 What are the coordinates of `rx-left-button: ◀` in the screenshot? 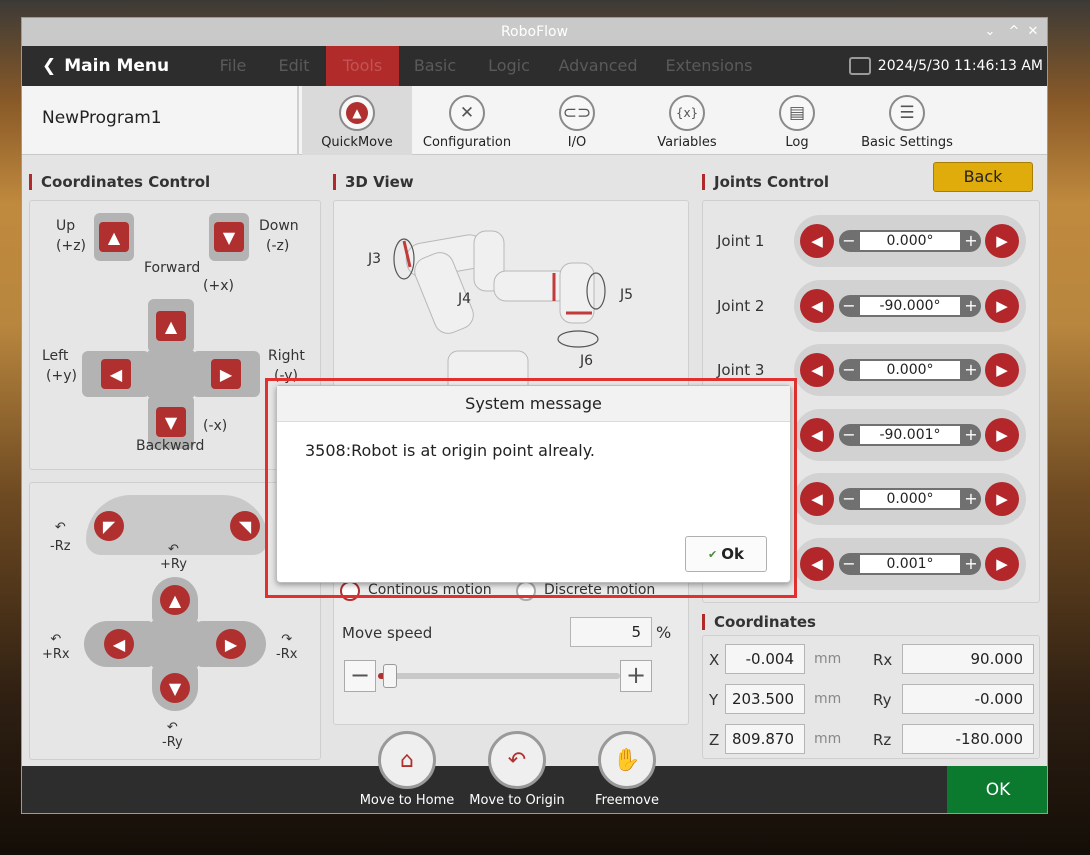 It's located at (119, 644).